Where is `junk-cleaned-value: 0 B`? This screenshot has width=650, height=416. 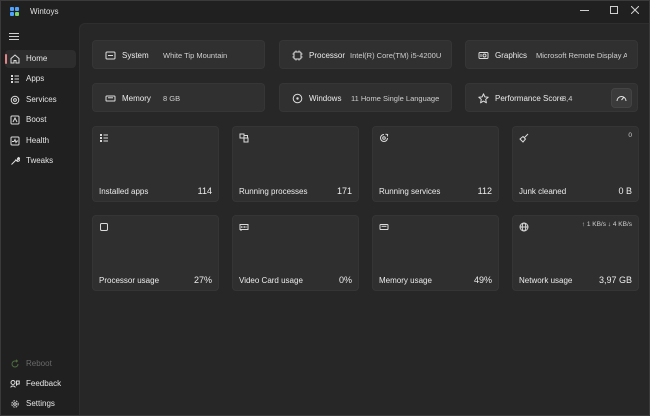 junk-cleaned-value: 0 B is located at coordinates (625, 191).